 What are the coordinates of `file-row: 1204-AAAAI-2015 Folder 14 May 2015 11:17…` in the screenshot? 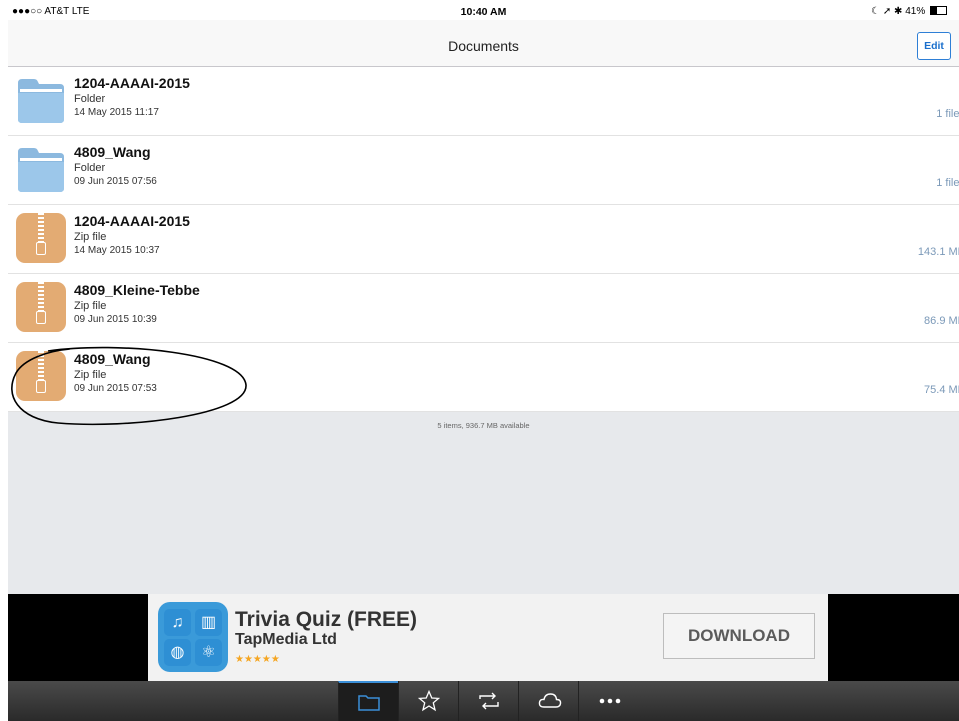 It's located at (483, 101).